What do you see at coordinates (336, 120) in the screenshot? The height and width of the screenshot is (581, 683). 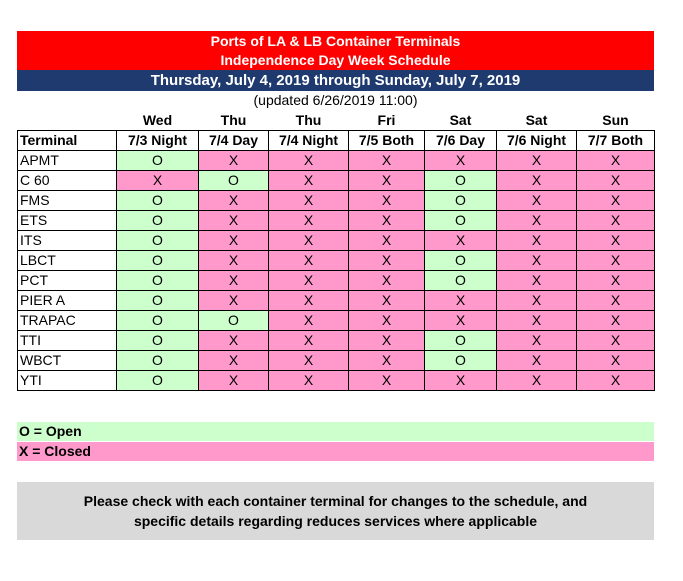 I see `day-header-row: Wed Thu Thu Fri Sat Sat Sun` at bounding box center [336, 120].